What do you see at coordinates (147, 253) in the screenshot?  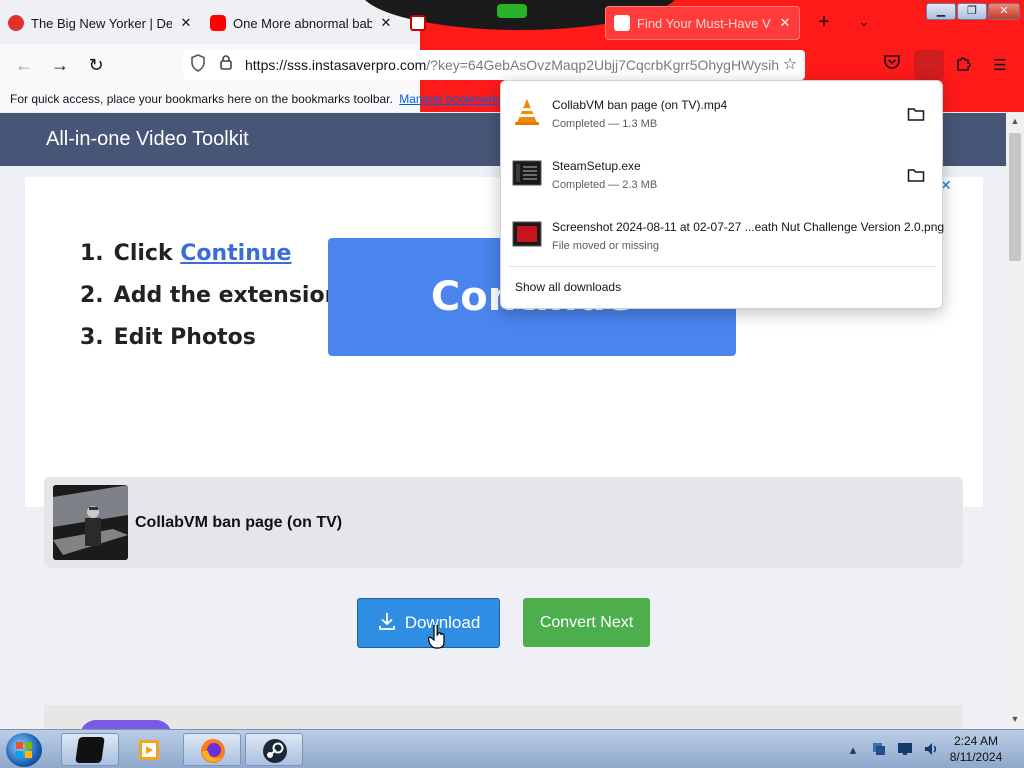 I see `step-text: Click` at bounding box center [147, 253].